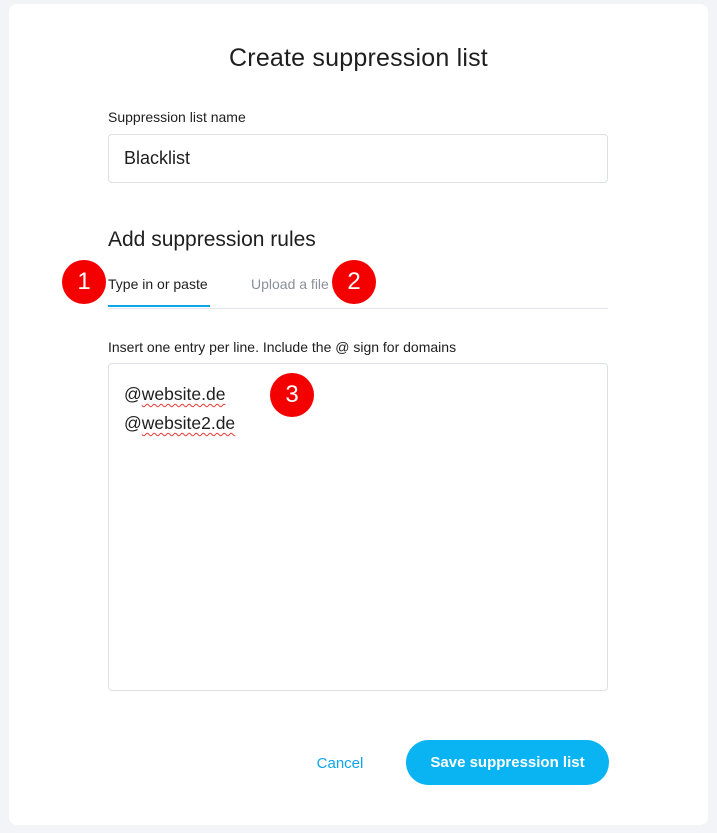 The image size is (717, 833). I want to click on rule-entry-domain: website.de, so click(183, 394).